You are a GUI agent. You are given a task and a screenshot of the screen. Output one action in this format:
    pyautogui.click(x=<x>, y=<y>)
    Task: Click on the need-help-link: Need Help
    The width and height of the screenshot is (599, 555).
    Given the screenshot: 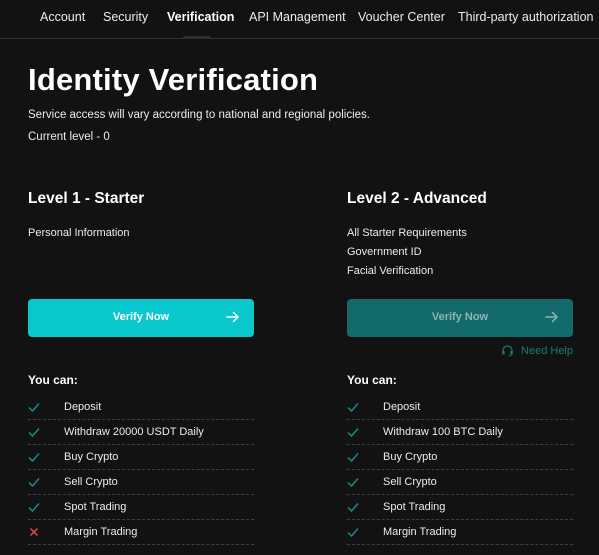 What is the action you would take?
    pyautogui.click(x=537, y=350)
    